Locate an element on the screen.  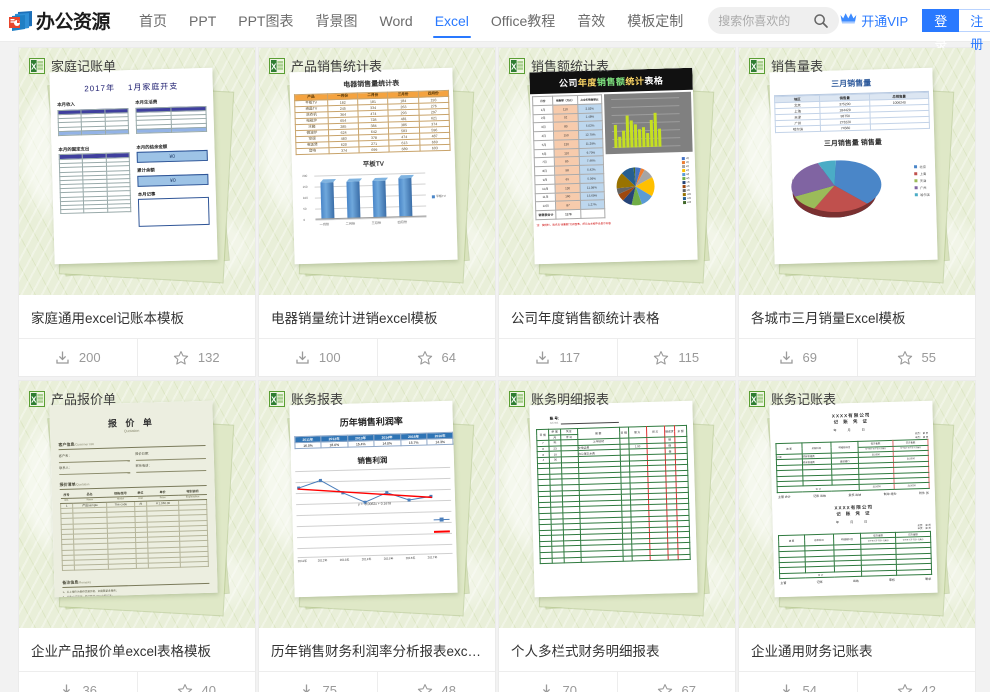
download-stat: 200 is located at coordinates (78, 357).